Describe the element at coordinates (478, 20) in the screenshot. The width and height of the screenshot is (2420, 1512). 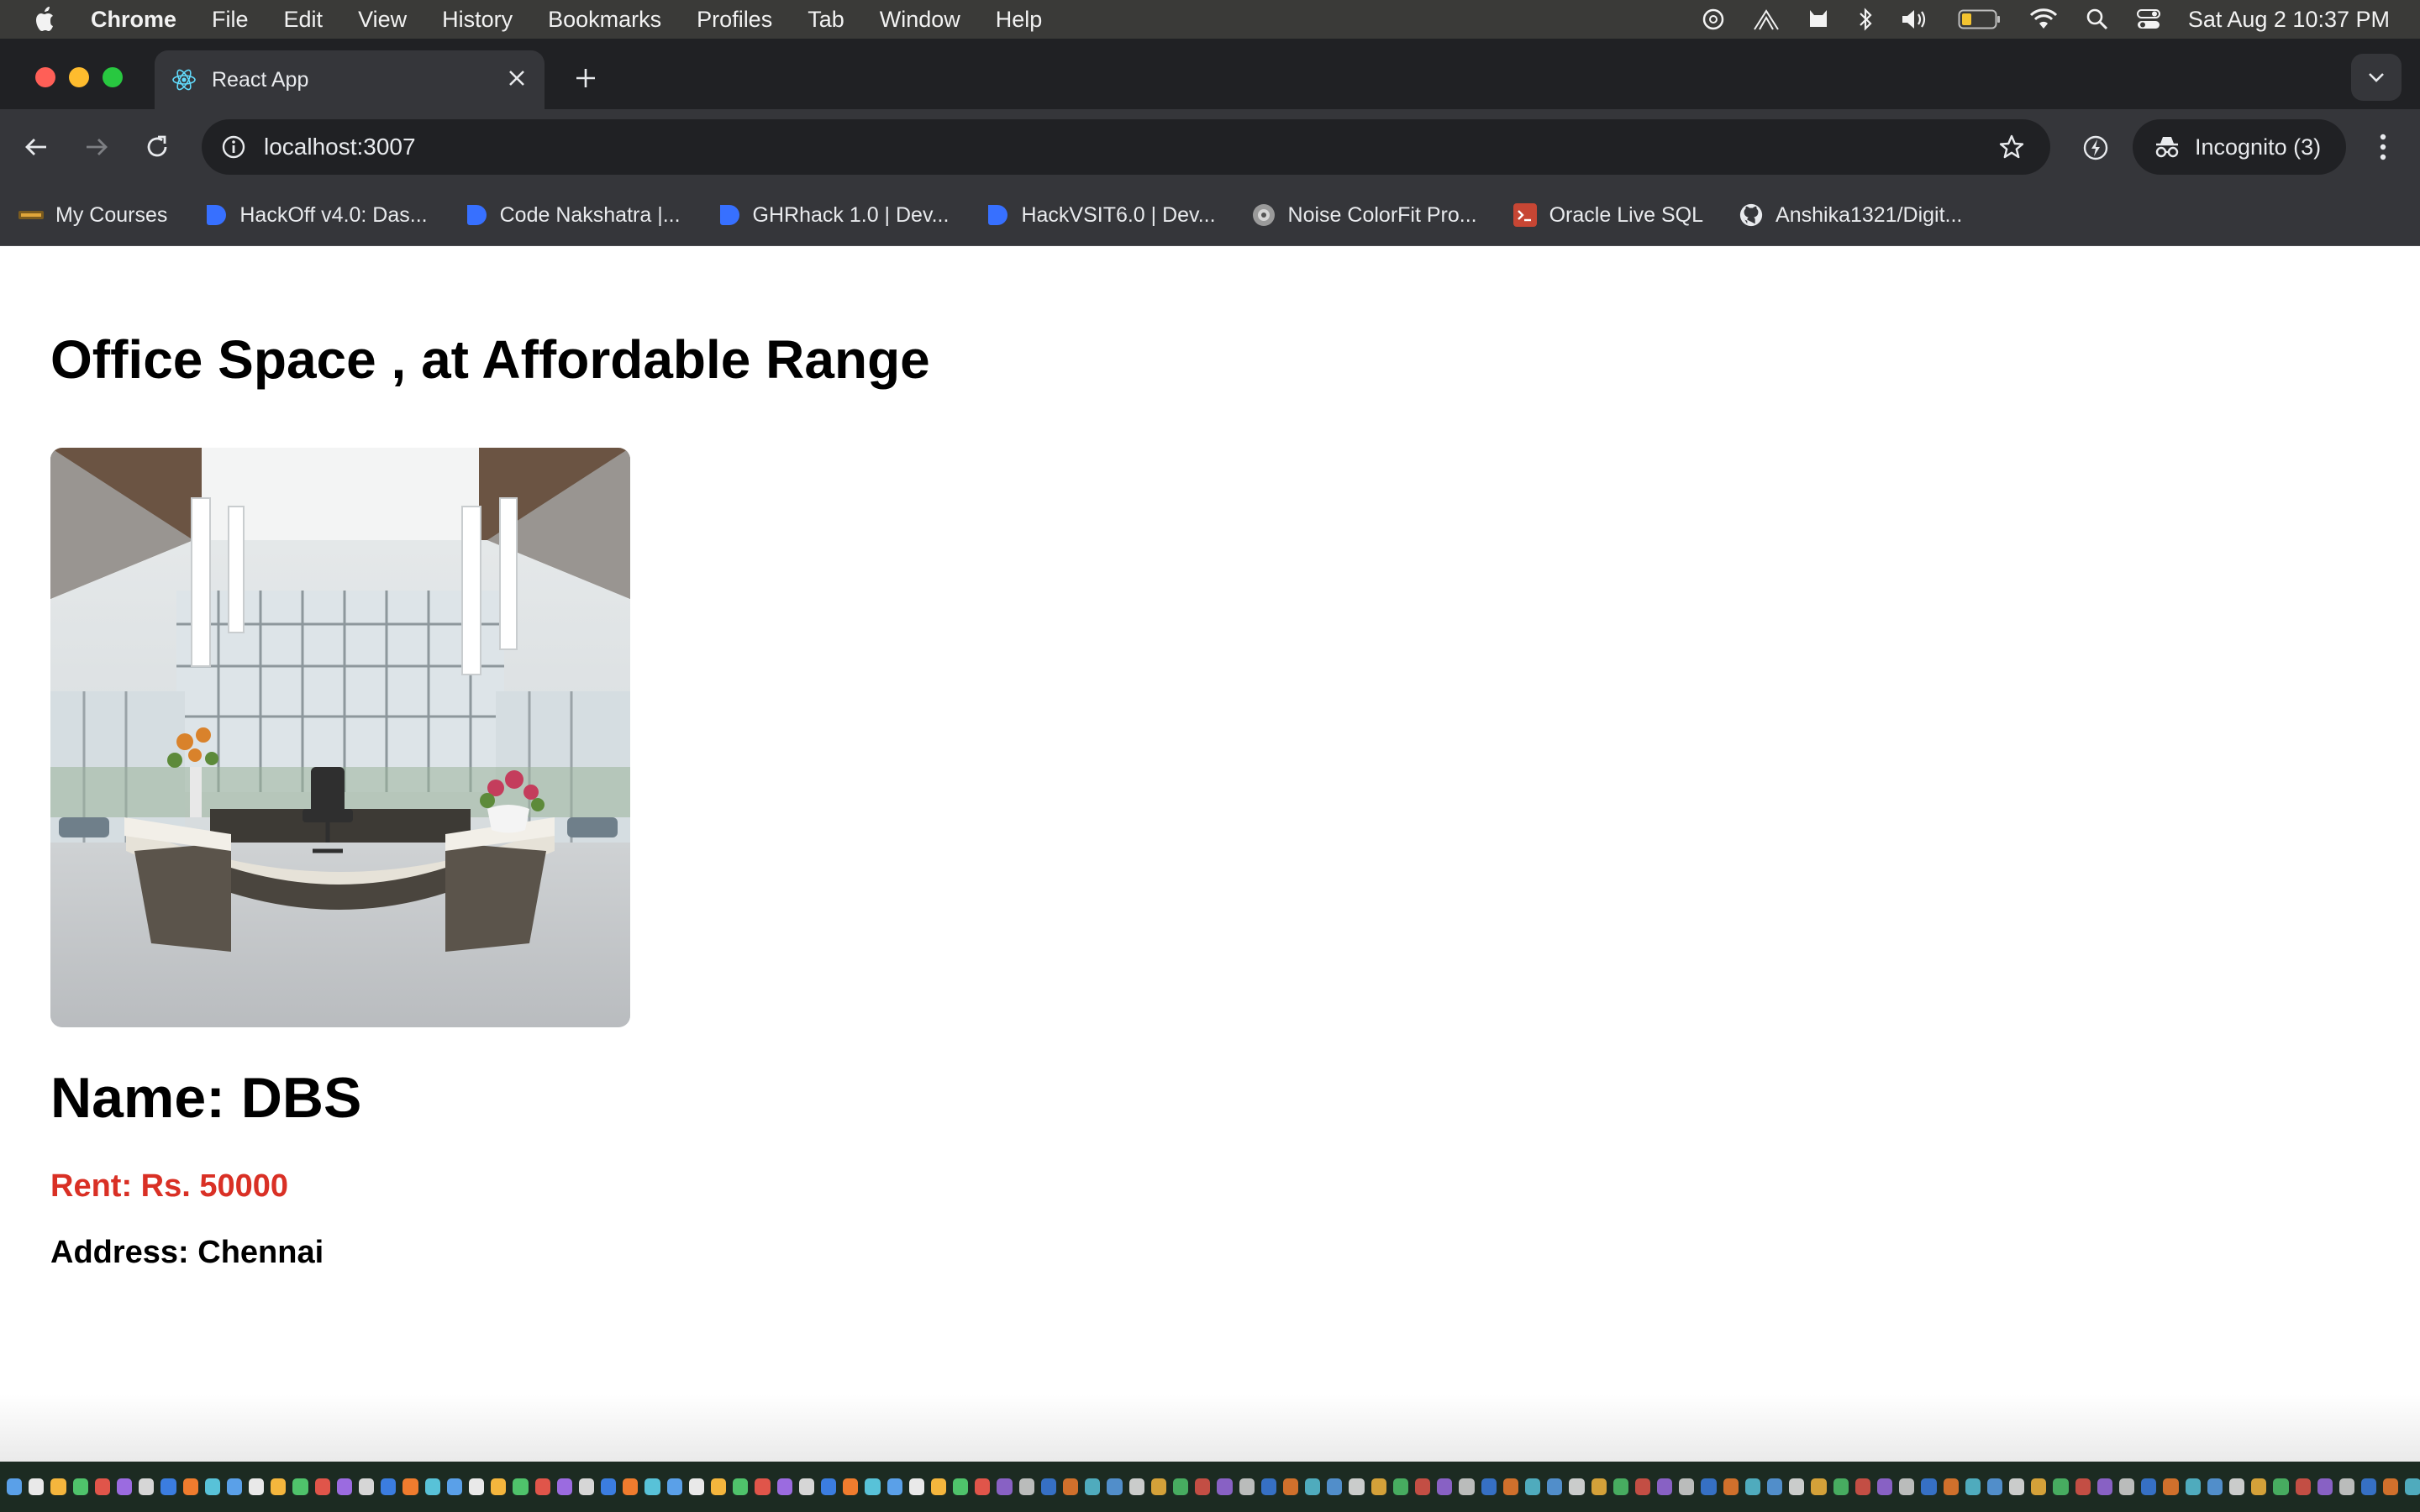
I see `menu-history: History` at that location.